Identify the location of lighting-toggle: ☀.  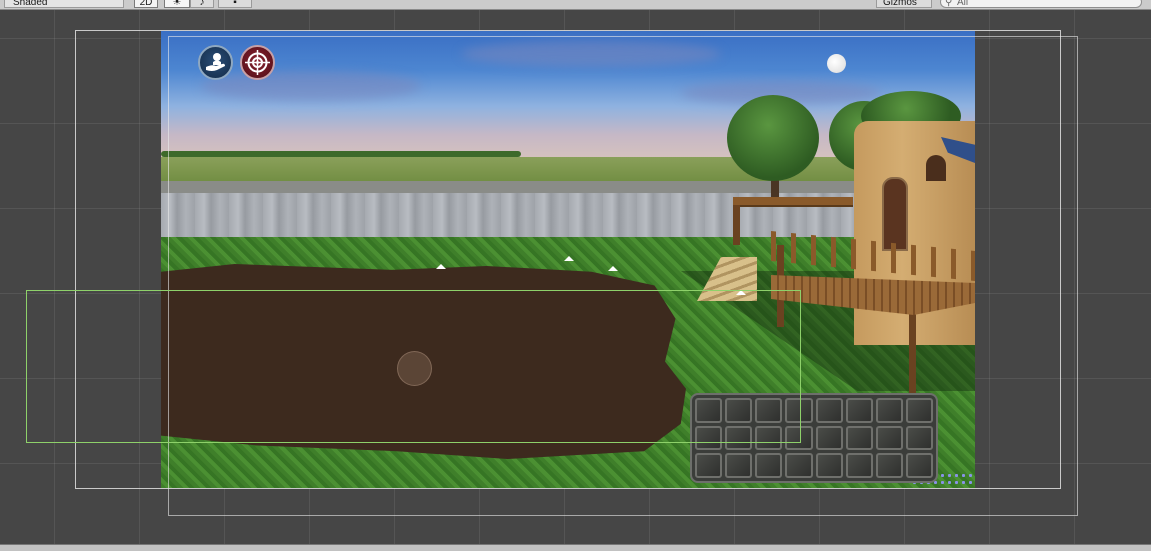
(177, 4).